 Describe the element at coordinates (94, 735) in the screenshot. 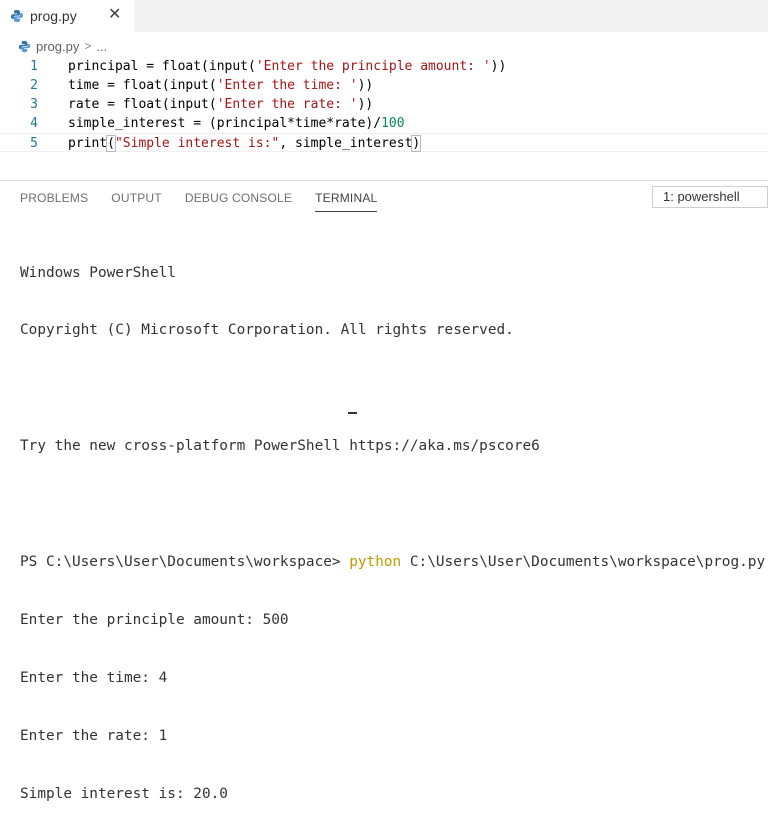

I see `terminal-line: Enter the rate: 1` at that location.